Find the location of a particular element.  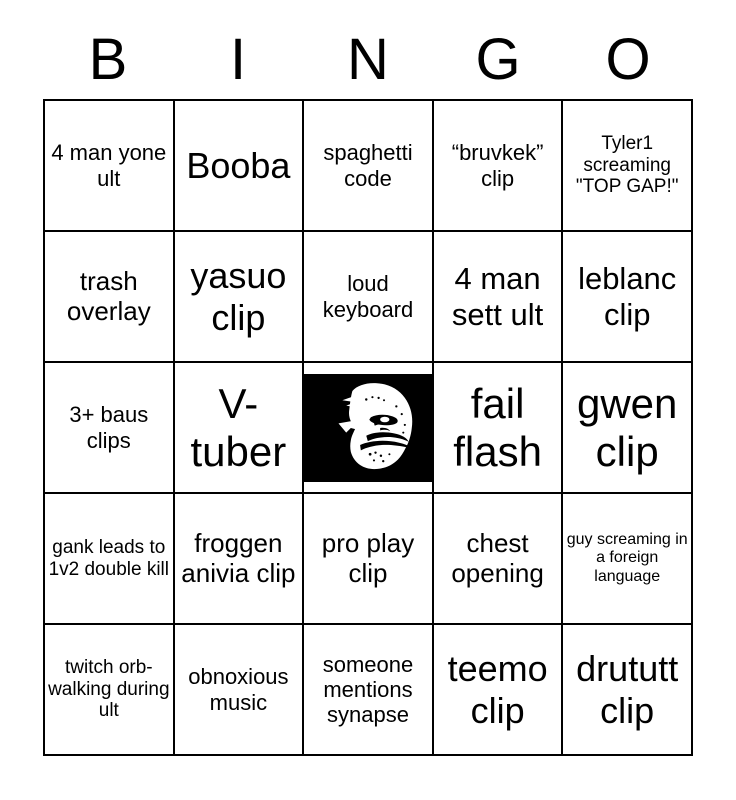

bingo-header: B I N G O is located at coordinates (368, 60).